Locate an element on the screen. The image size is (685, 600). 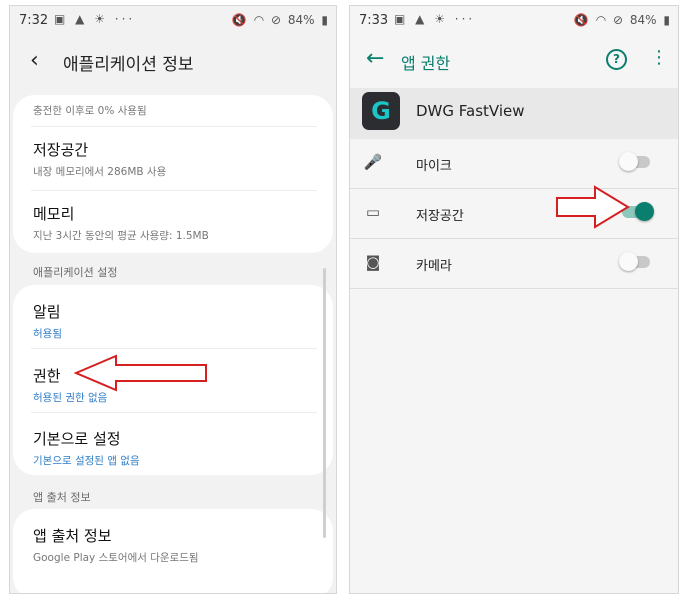
permission-row-camera: ◙ 카메라 is located at coordinates (514, 264).